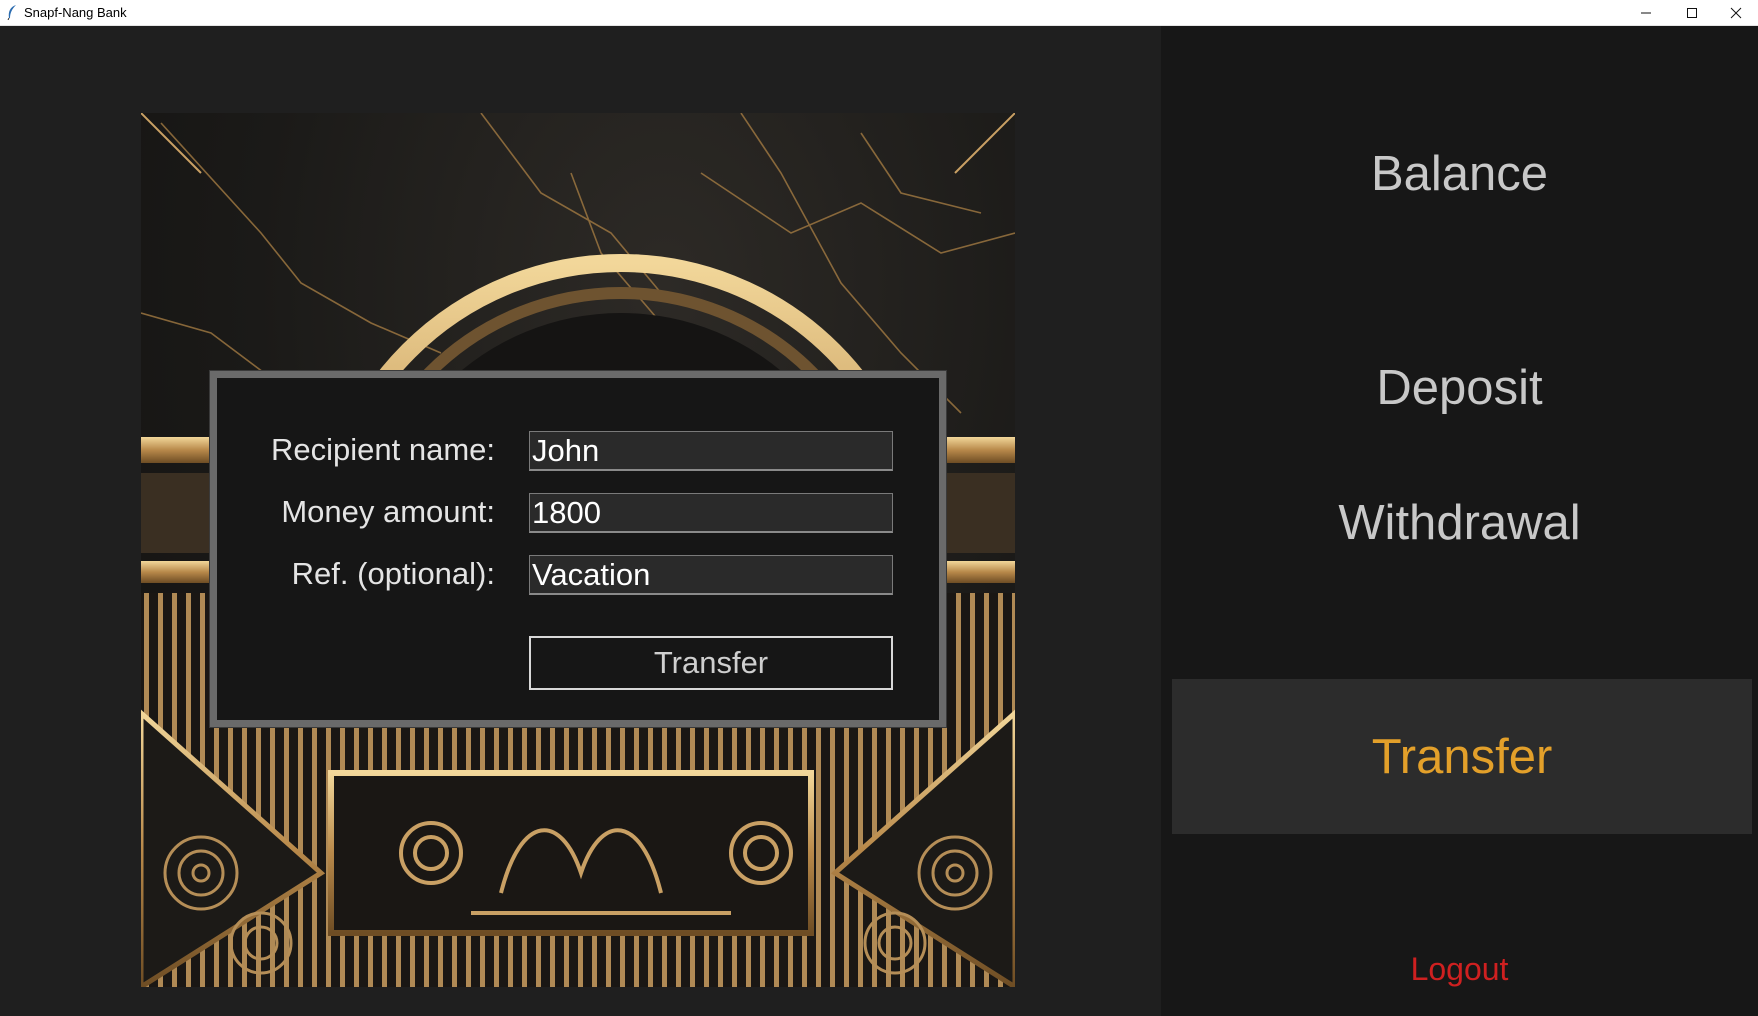 The height and width of the screenshot is (1016, 1758). I want to click on window-title: Snapf-Nang Bank, so click(75, 12).